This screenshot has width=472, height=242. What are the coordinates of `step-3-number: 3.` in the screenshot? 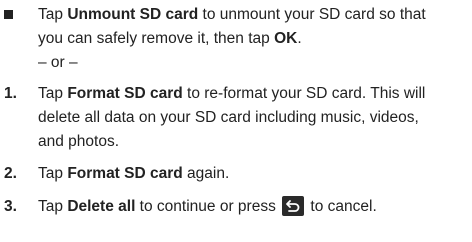 It's located at (10, 206).